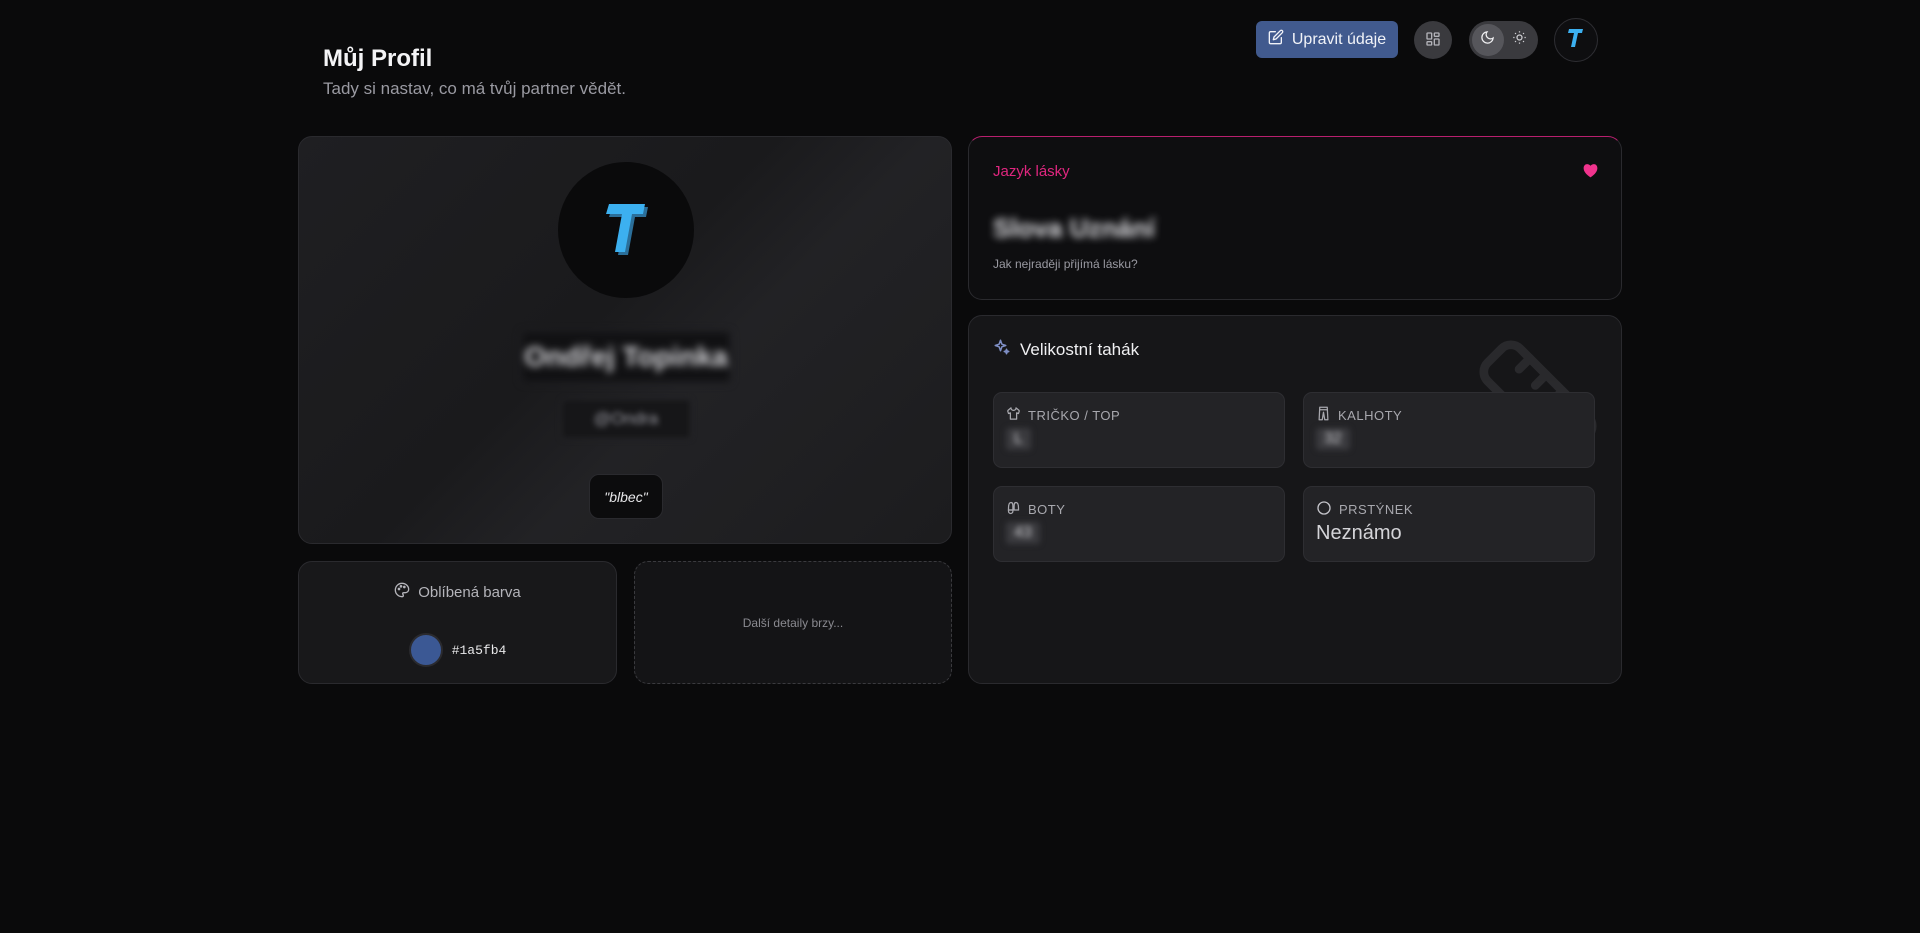 This screenshot has width=1920, height=933. What do you see at coordinates (378, 58) in the screenshot?
I see `page-title: Můj Profil` at bounding box center [378, 58].